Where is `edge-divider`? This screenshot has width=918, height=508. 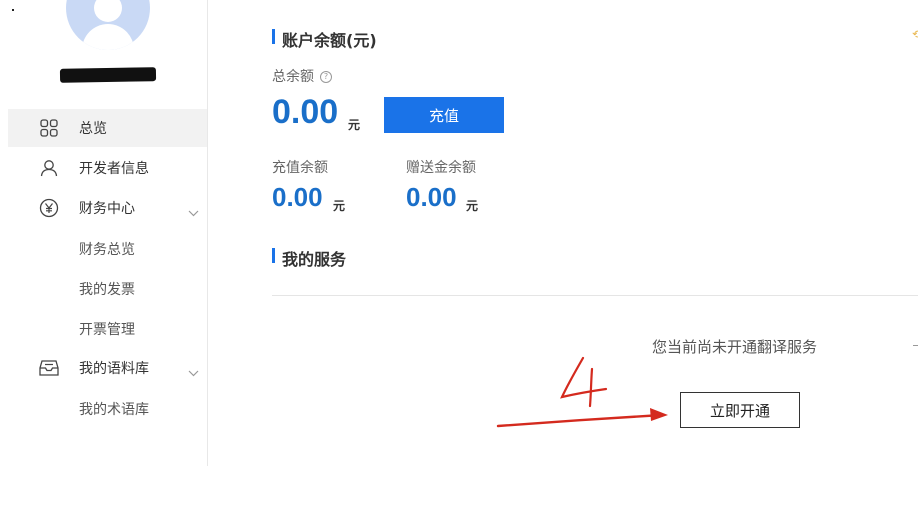 edge-divider is located at coordinates (915, 345).